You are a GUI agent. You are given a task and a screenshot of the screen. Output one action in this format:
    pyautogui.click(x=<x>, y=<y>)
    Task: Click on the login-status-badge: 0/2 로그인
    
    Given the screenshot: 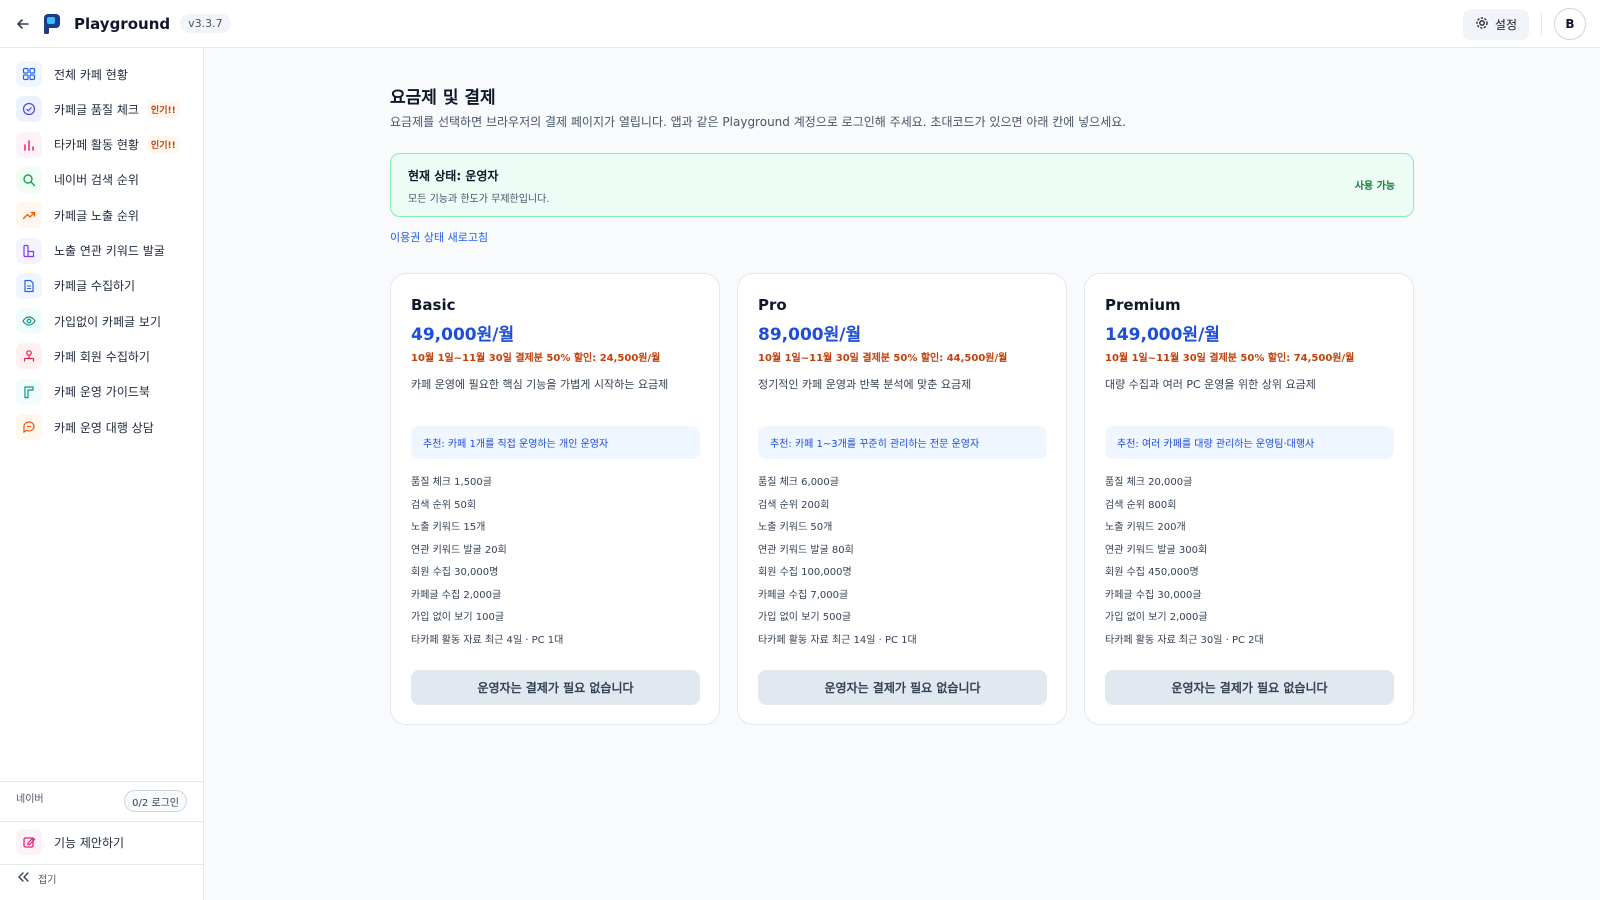 What is the action you would take?
    pyautogui.click(x=155, y=801)
    